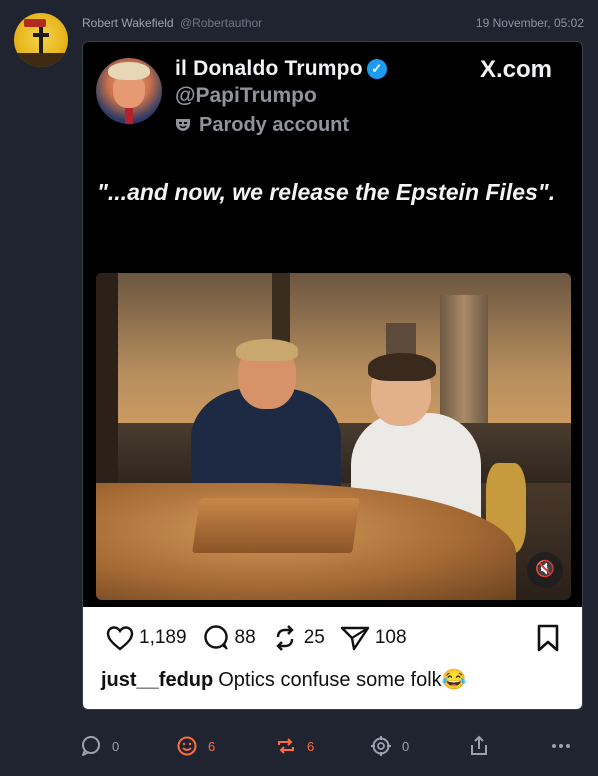  Describe the element at coordinates (129, 71) in the screenshot. I see `pfp-hair` at that location.